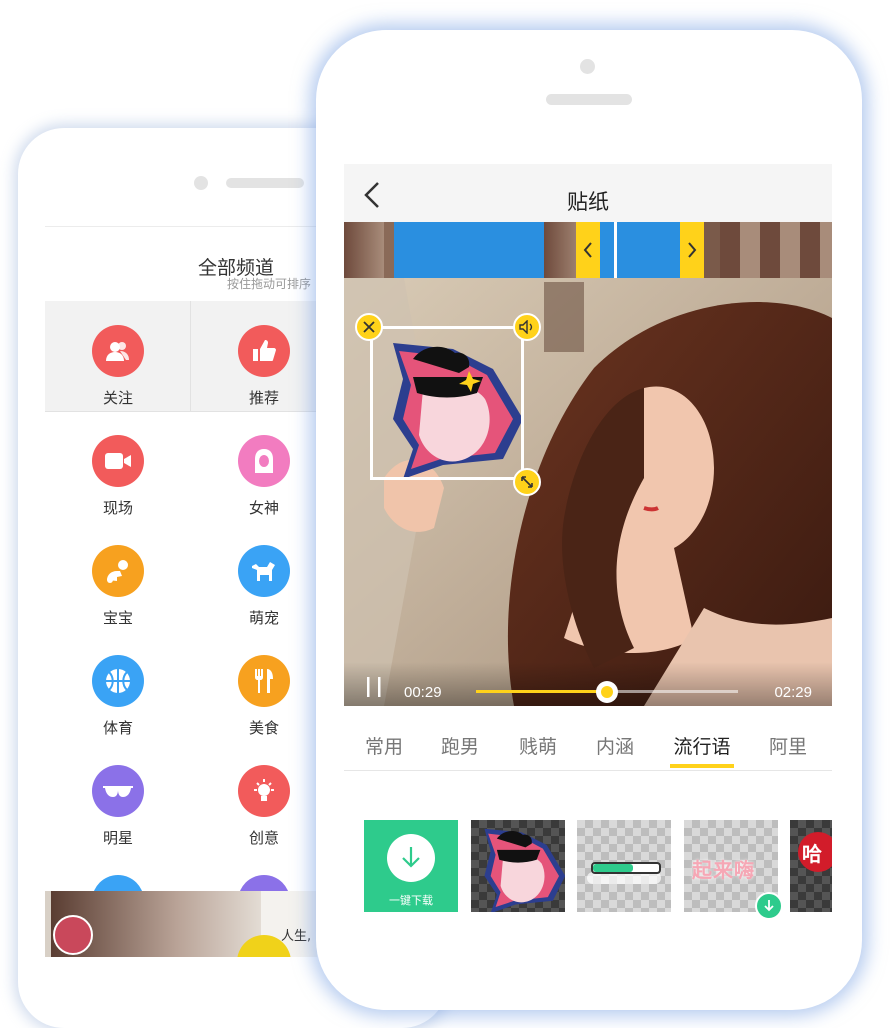  What do you see at coordinates (181, 924) in the screenshot?
I see `feed-preview: 人生,` at bounding box center [181, 924].